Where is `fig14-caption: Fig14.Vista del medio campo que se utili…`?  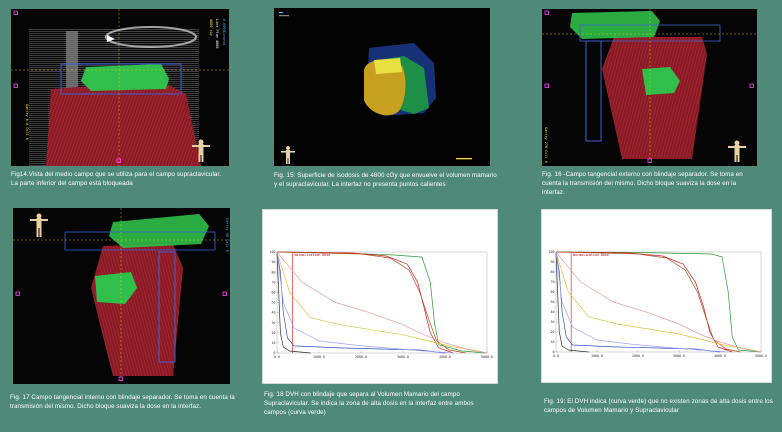
fig14-caption: Fig14.Vista del medio campo que se utili… is located at coordinates (116, 179).